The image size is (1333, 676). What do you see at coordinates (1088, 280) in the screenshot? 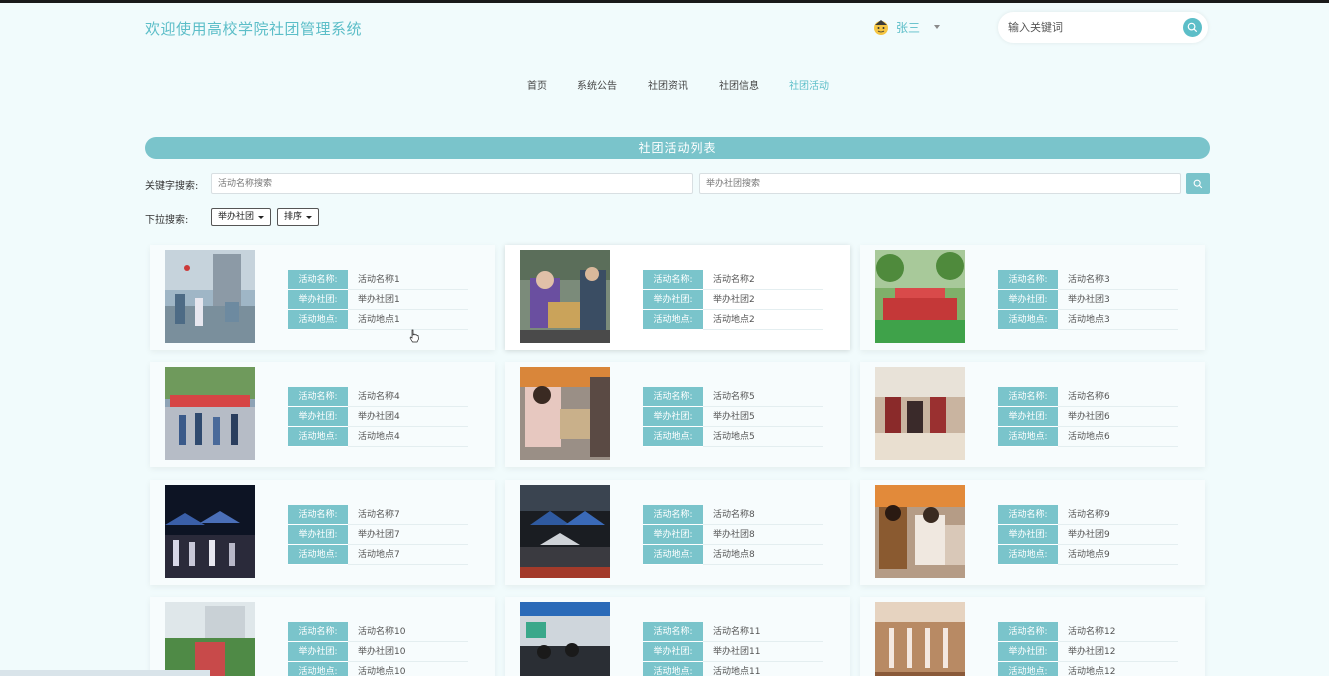
I see `info-row: 活动名称: 活动名称3` at bounding box center [1088, 280].